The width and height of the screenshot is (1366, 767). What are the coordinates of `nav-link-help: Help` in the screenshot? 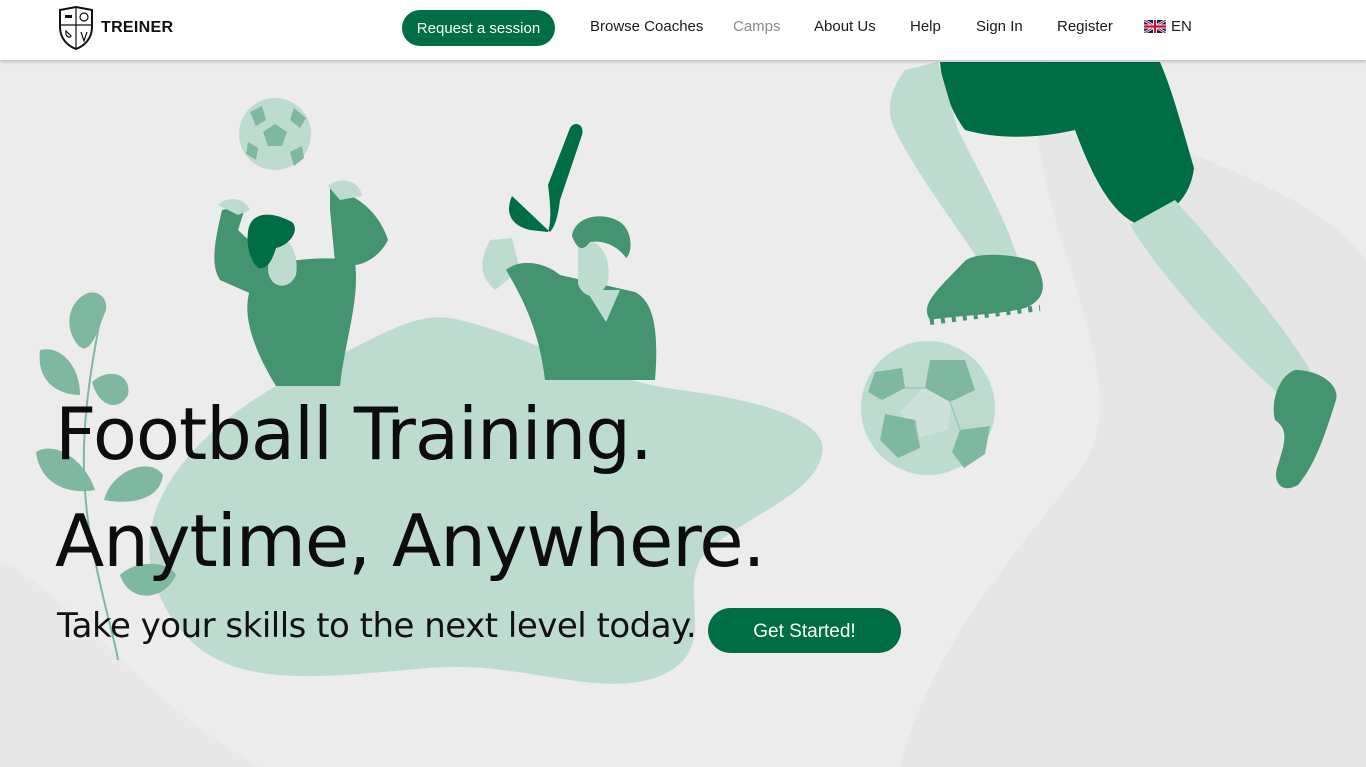 It's located at (925, 26).